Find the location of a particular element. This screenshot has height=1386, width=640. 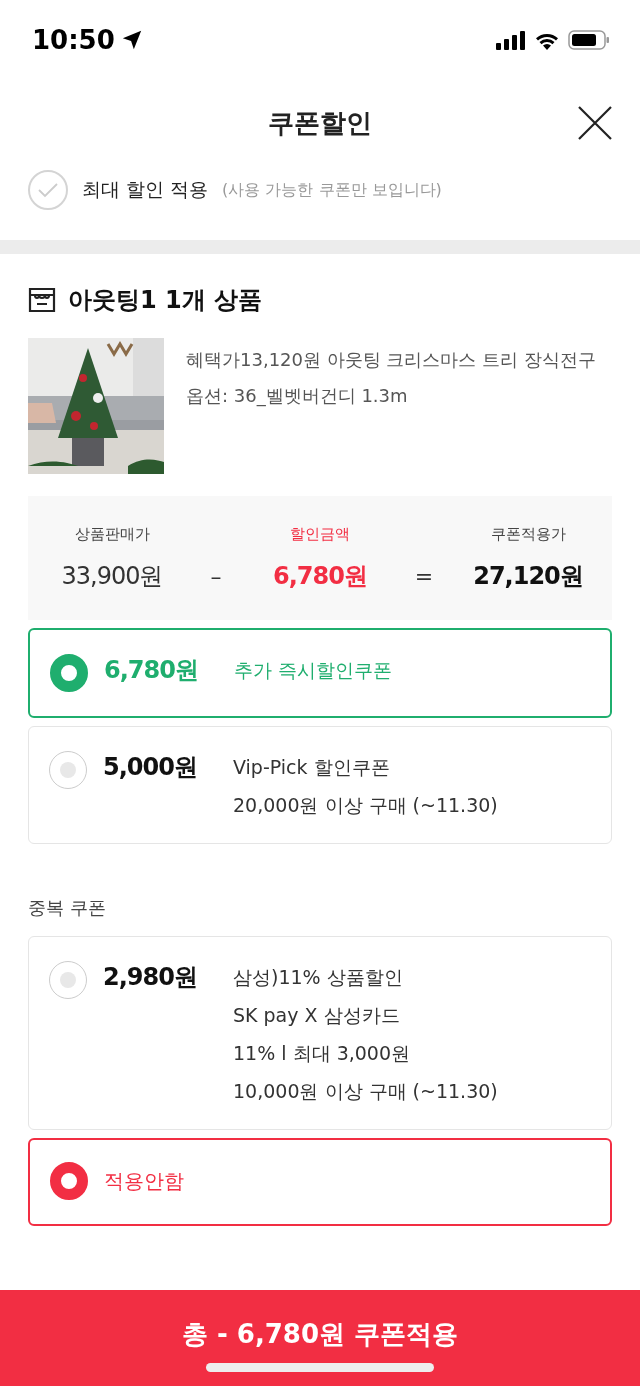

coupon-amount: 5,000원 is located at coordinates (150, 767).